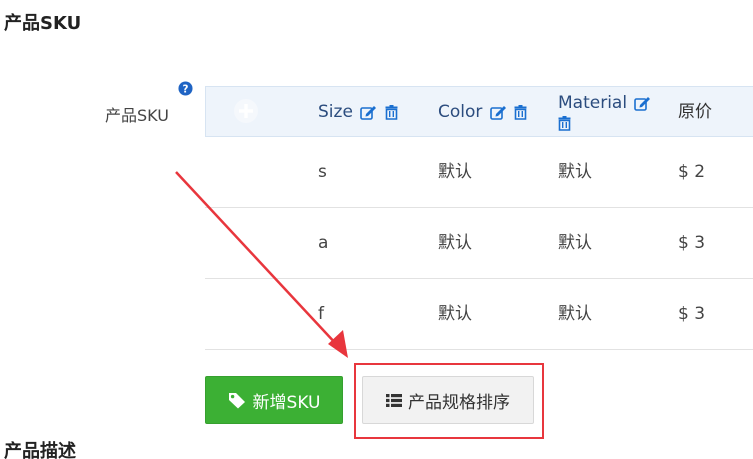  What do you see at coordinates (43, 23) in the screenshot?
I see `section-title: 产品SKU` at bounding box center [43, 23].